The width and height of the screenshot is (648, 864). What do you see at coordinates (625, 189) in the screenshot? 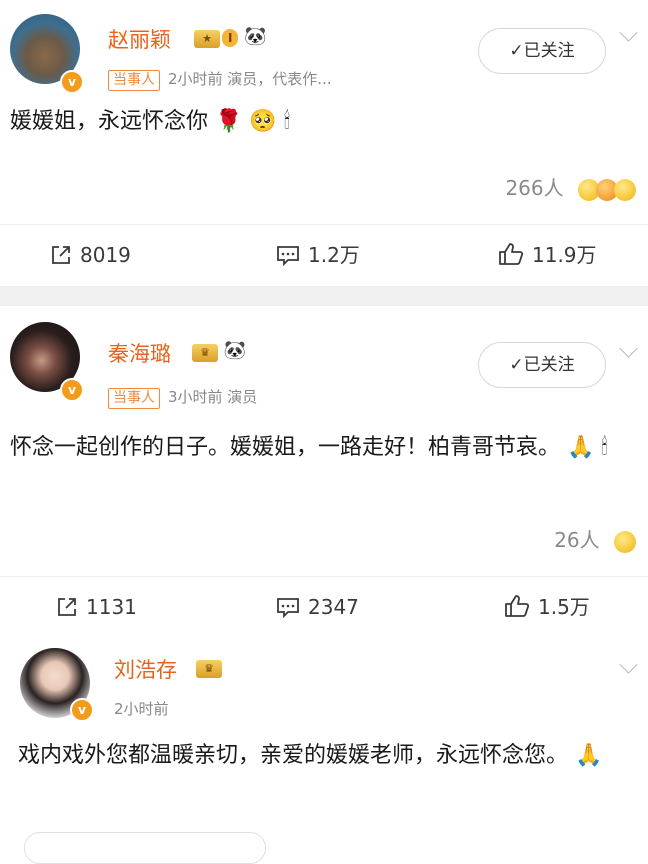
I see `reaction-grin-icon` at bounding box center [625, 189].